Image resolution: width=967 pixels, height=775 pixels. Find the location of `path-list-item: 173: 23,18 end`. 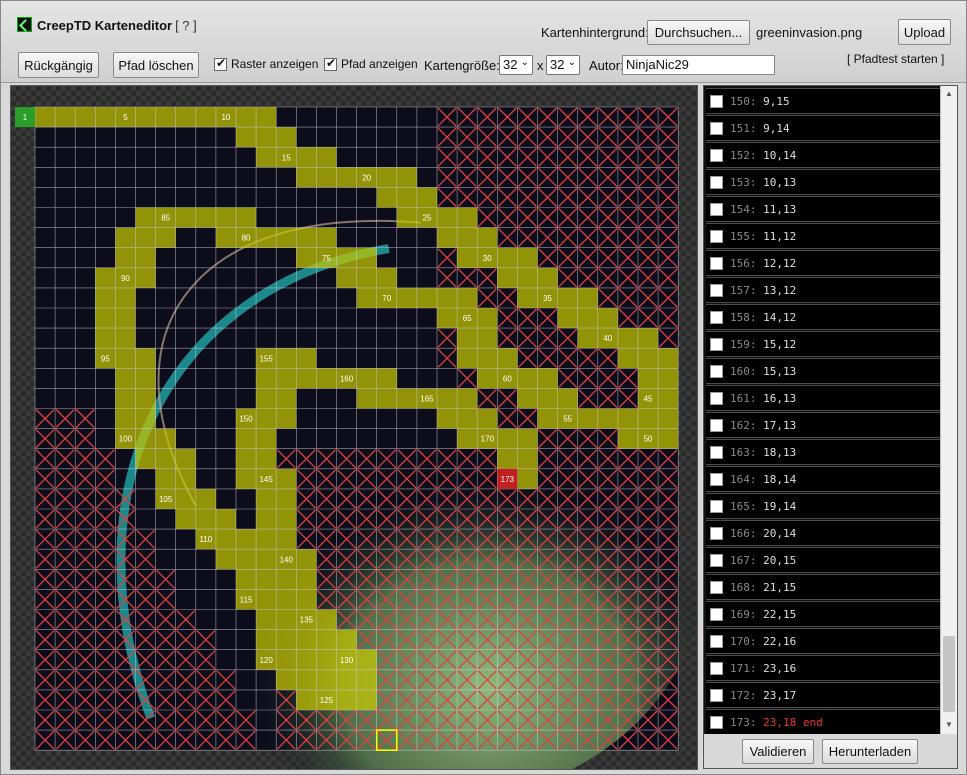

path-list-item: 173: 23,18 end is located at coordinates (823, 721).